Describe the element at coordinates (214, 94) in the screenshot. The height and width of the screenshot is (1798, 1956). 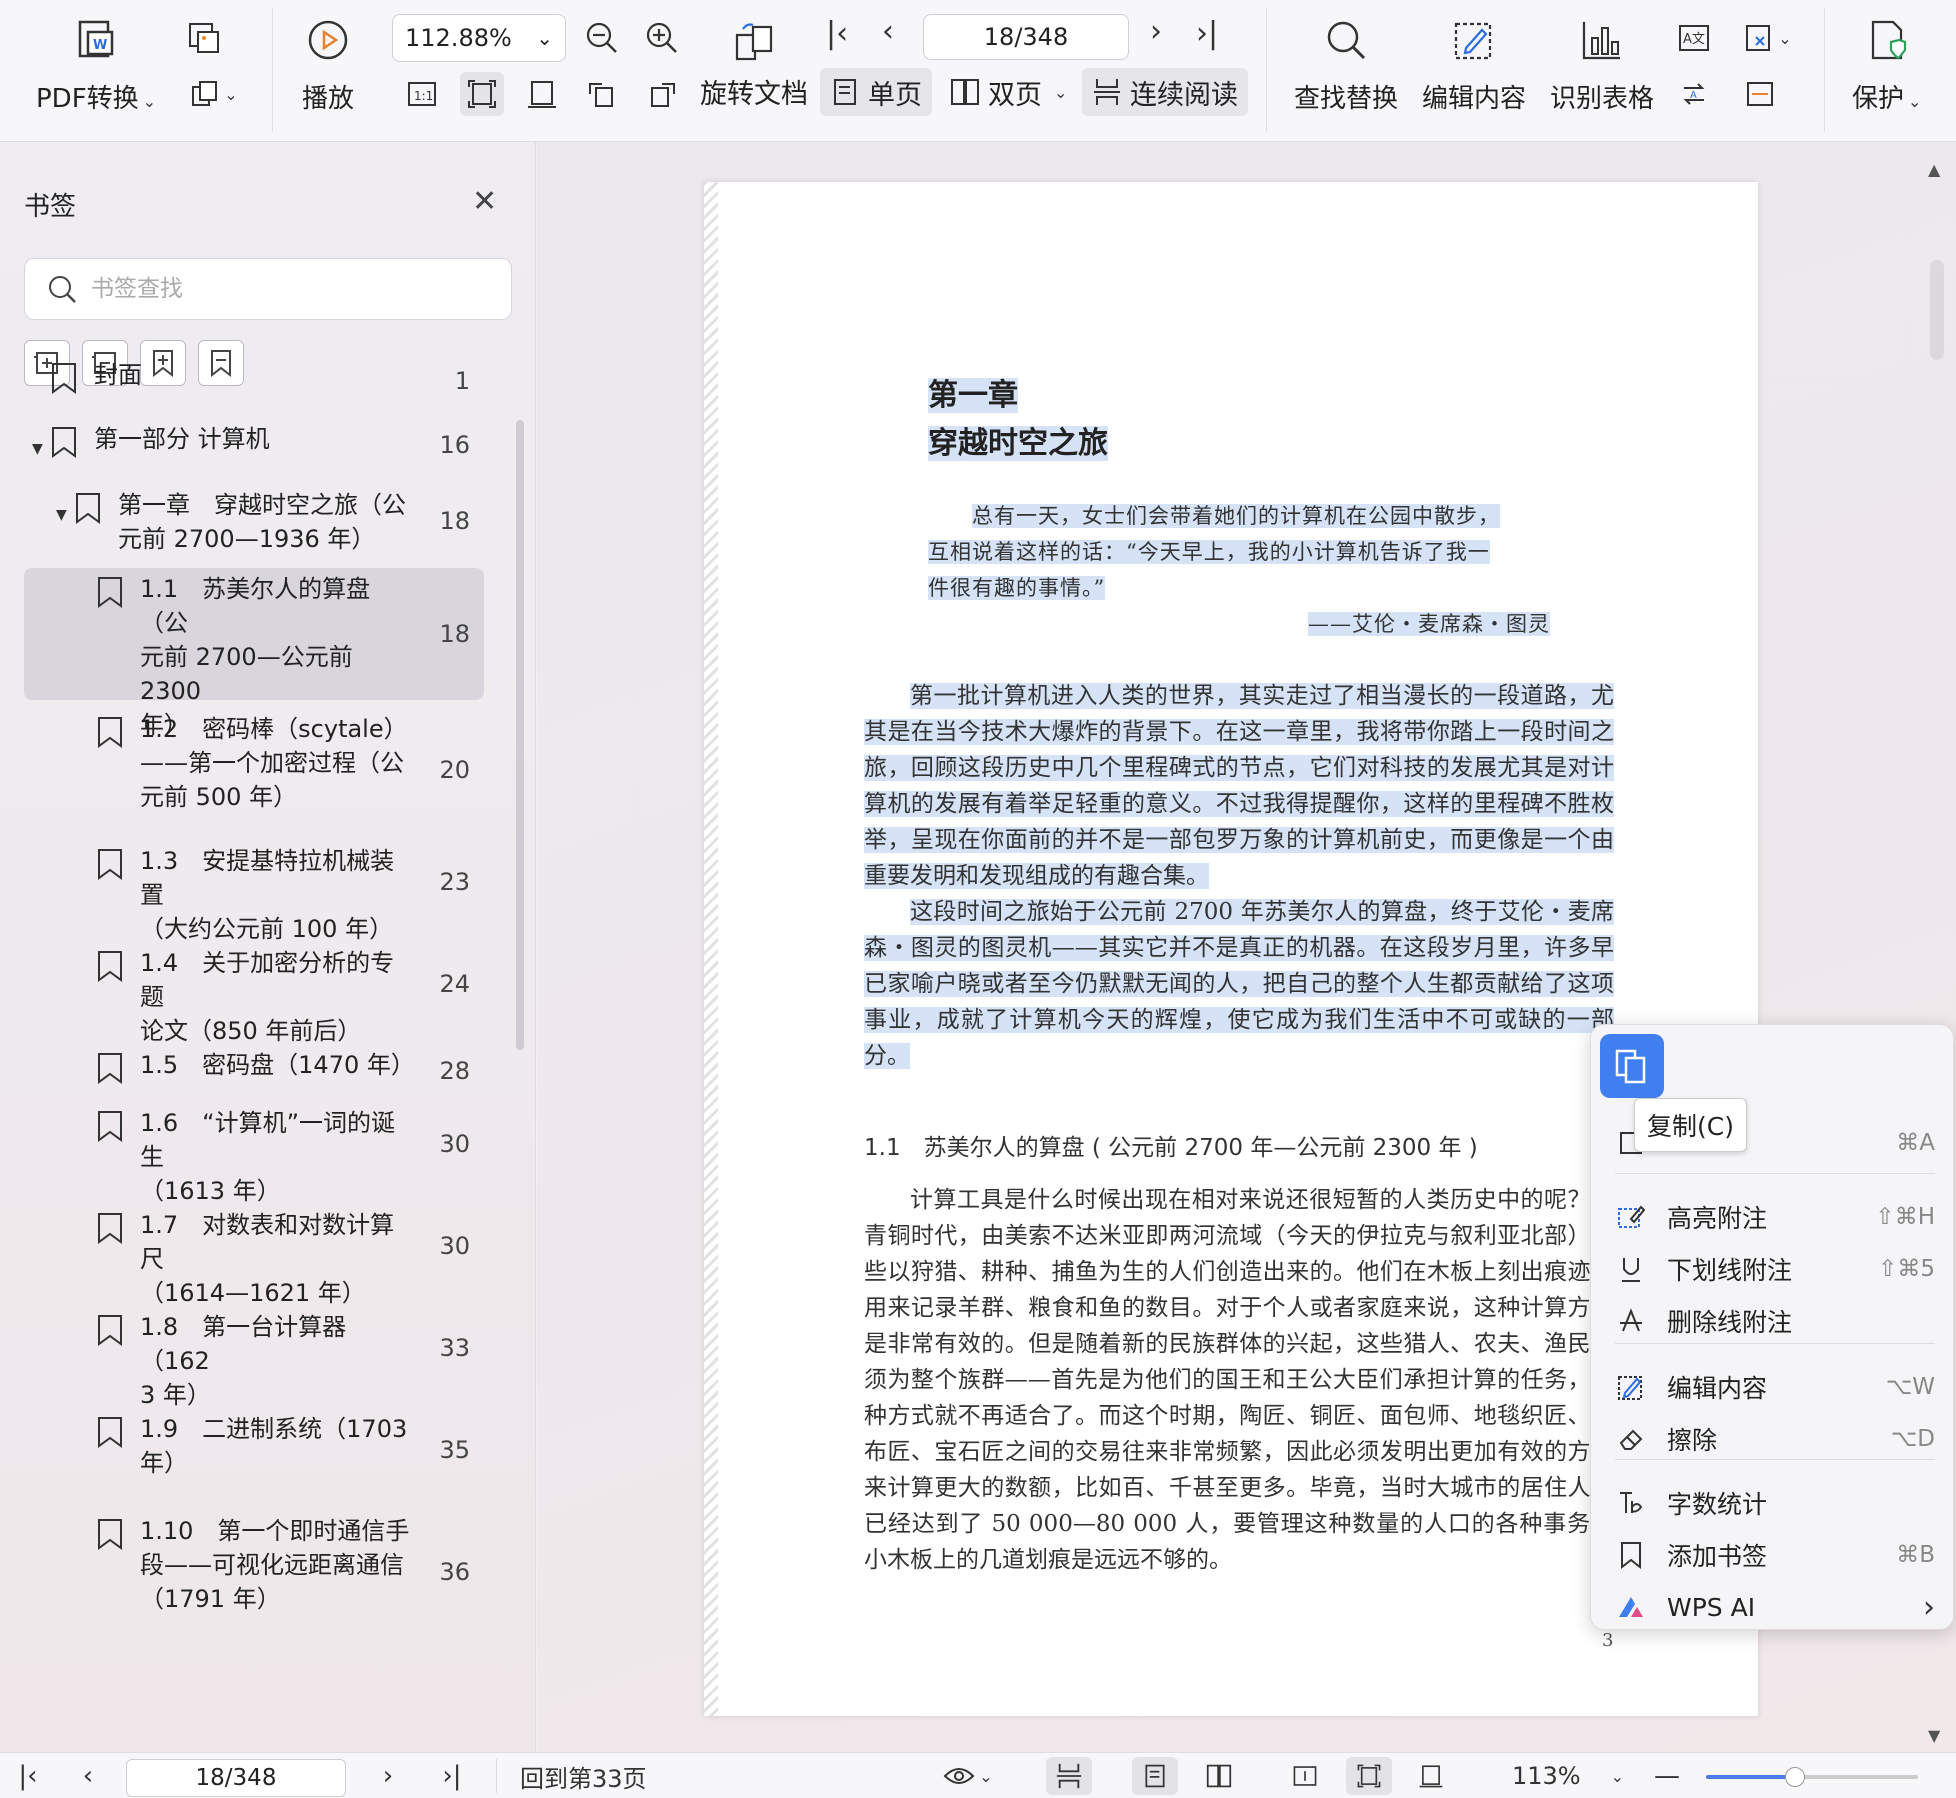
I see `export-icon: ⌄` at that location.